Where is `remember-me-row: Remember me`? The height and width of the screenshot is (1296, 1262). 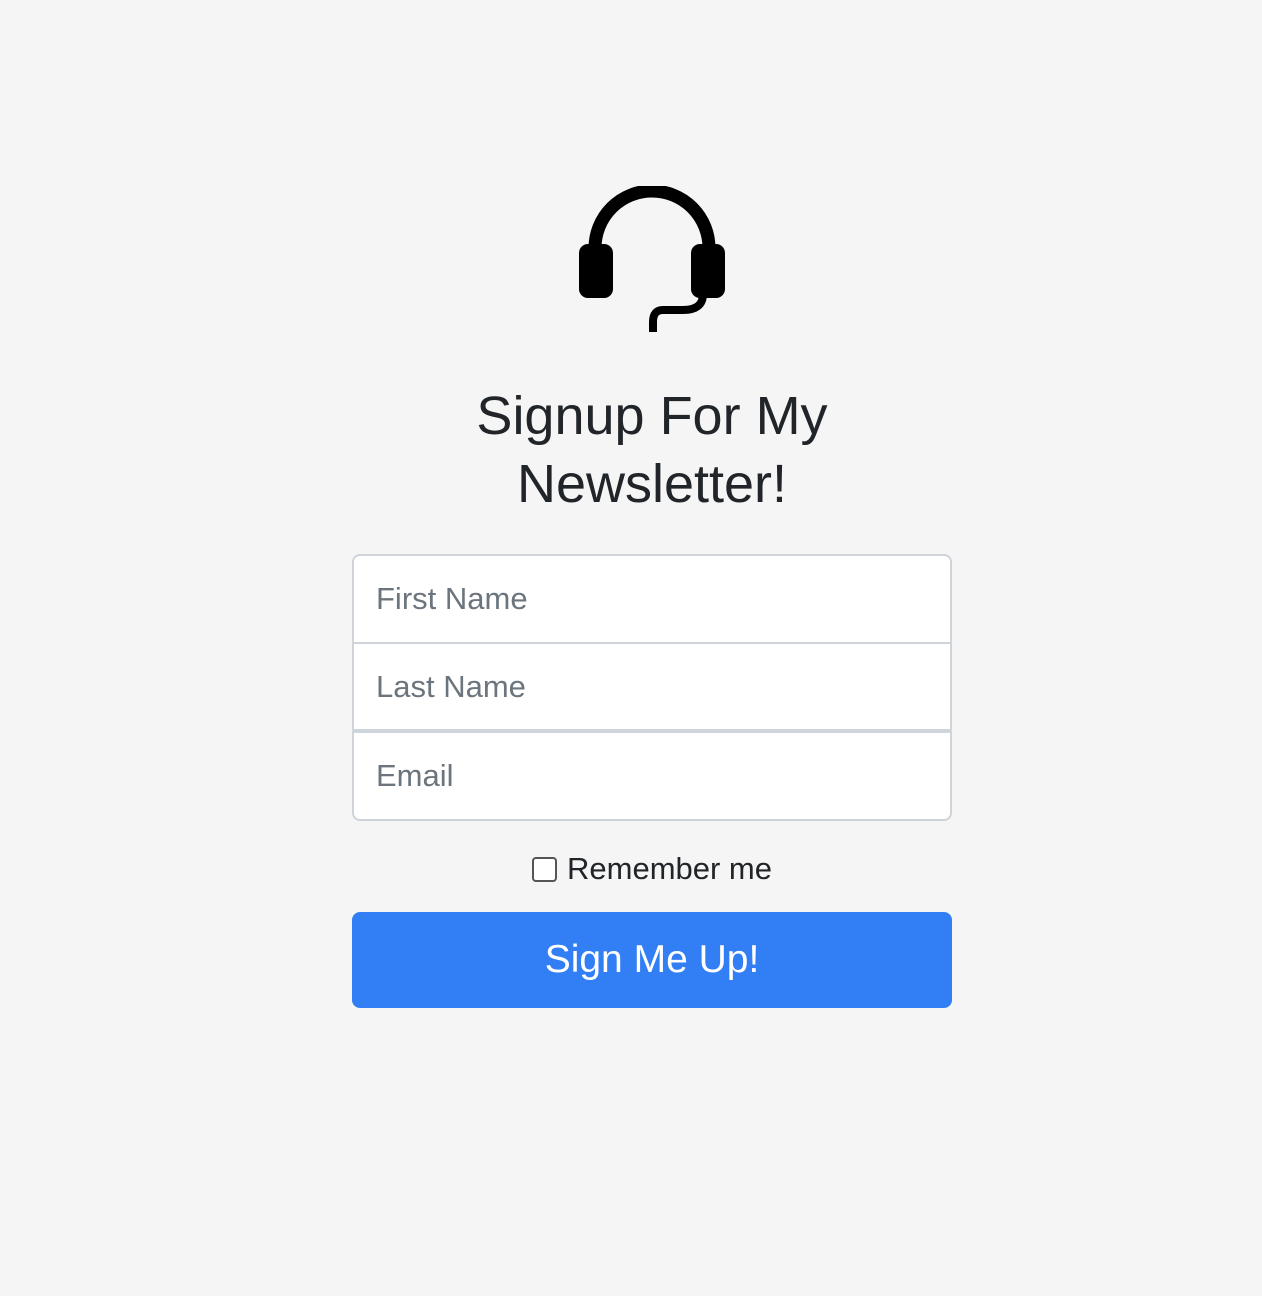
remember-me-row: Remember me is located at coordinates (652, 869).